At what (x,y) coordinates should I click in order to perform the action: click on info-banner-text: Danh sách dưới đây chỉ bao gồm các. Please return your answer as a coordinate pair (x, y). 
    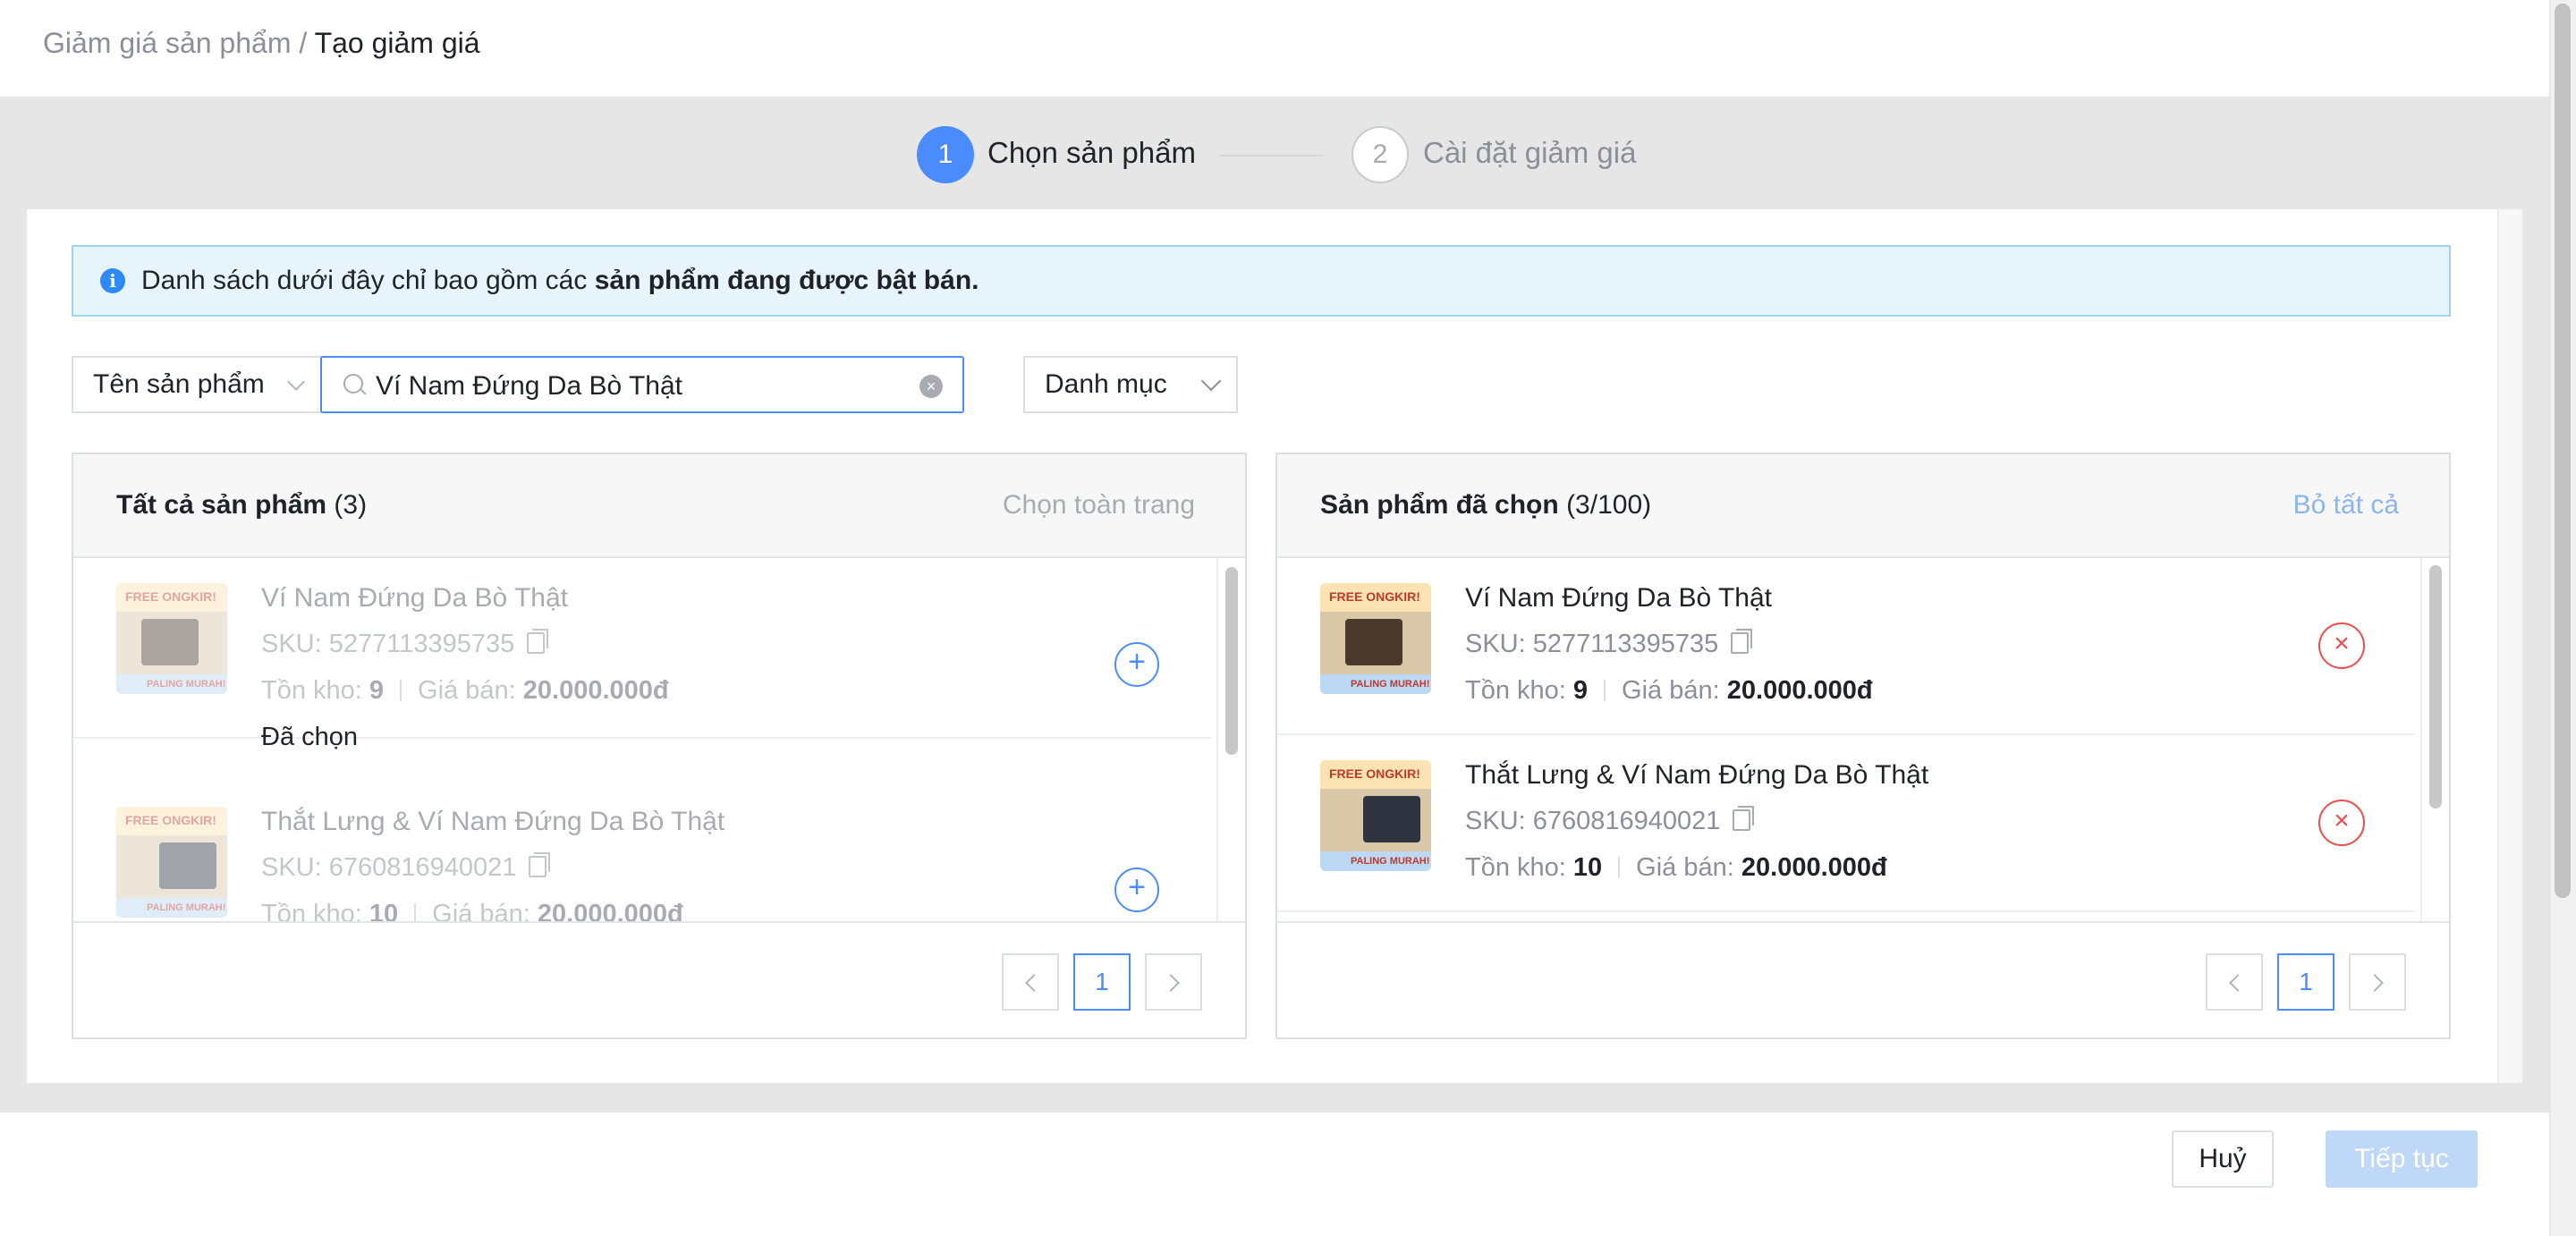
    Looking at the image, I should click on (364, 281).